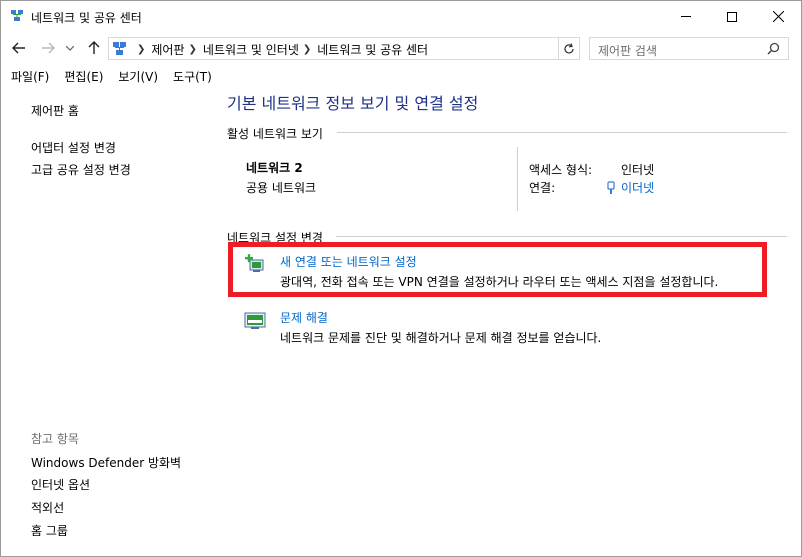 Image resolution: width=802 pixels, height=557 pixels. Describe the element at coordinates (401, 76) in the screenshot. I see `menu-bar: 파일(F) 편집(E) 보기(V) 도구(T)` at that location.